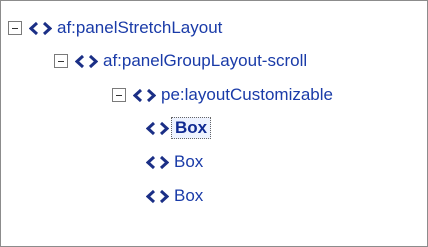 The width and height of the screenshot is (428, 247). What do you see at coordinates (205, 61) in the screenshot?
I see `tree-node-label: af:panelGroupLayout-scroll` at bounding box center [205, 61].